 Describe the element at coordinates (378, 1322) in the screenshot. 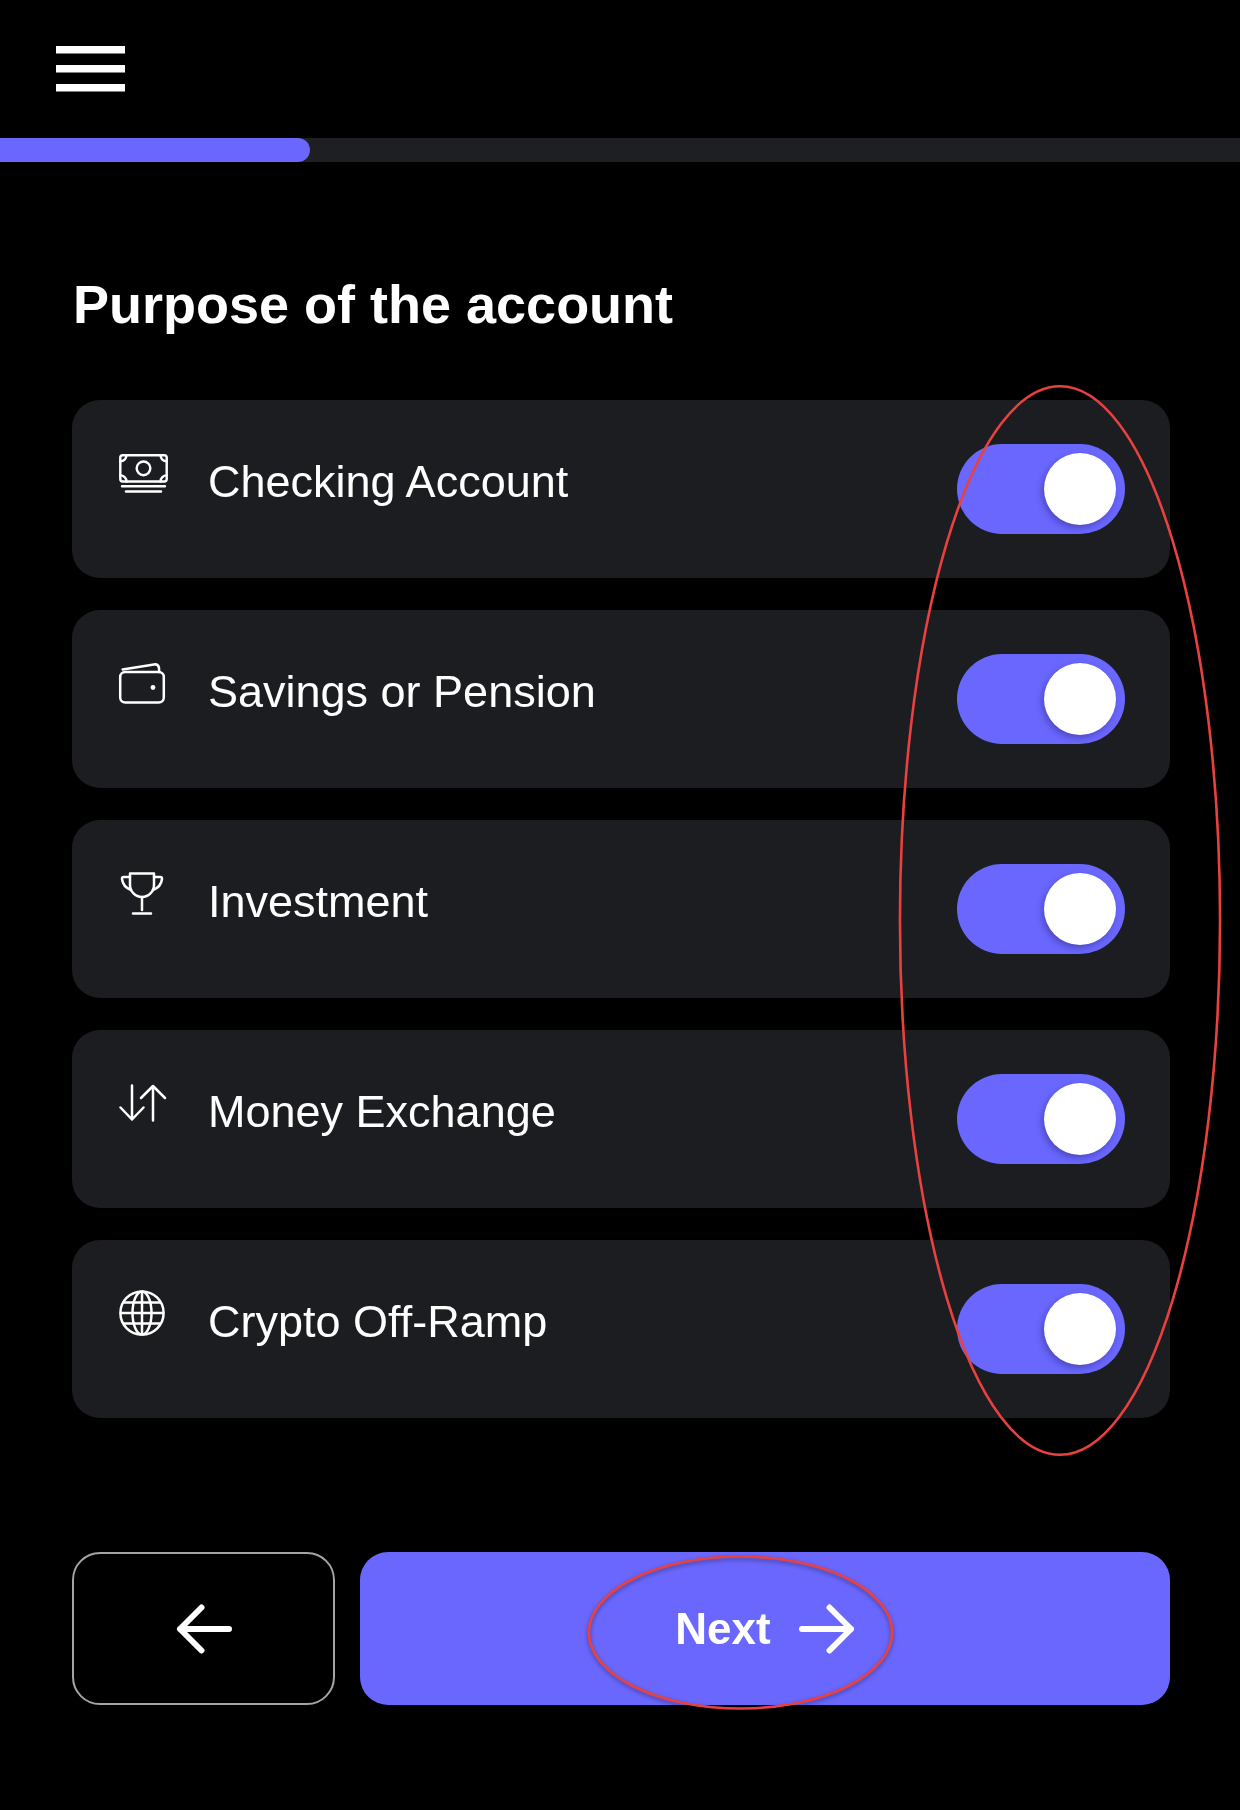

I see `option-label: Crypto Off-Ramp` at that location.